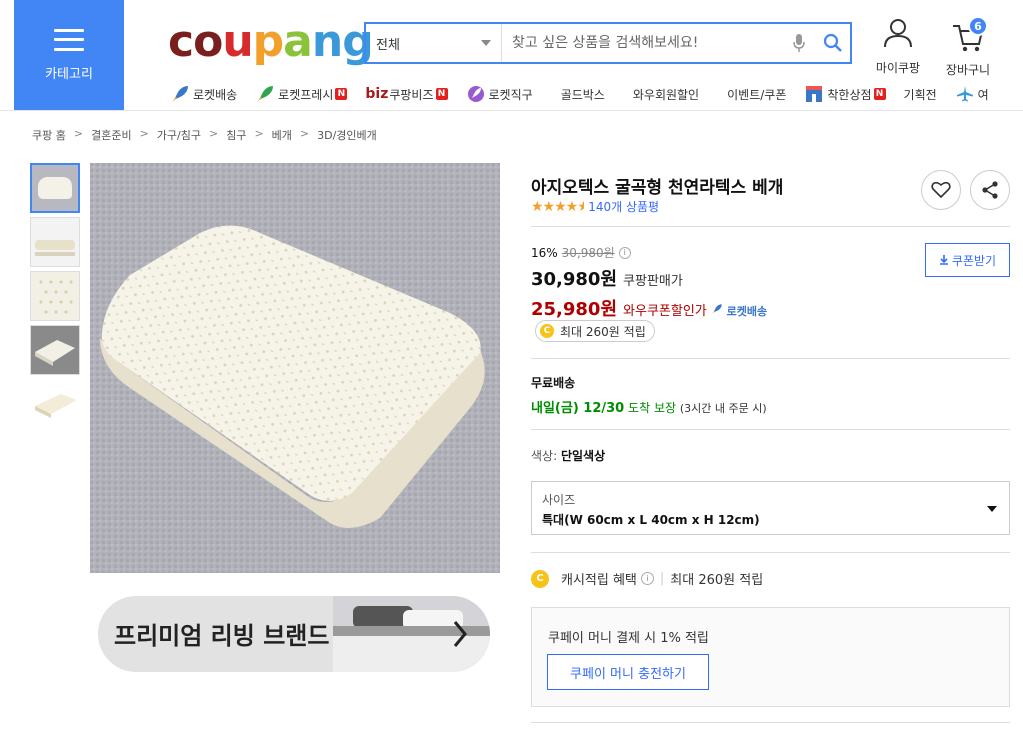 This screenshot has width=1023, height=734. What do you see at coordinates (411, 634) in the screenshot?
I see `bed-image` at bounding box center [411, 634].